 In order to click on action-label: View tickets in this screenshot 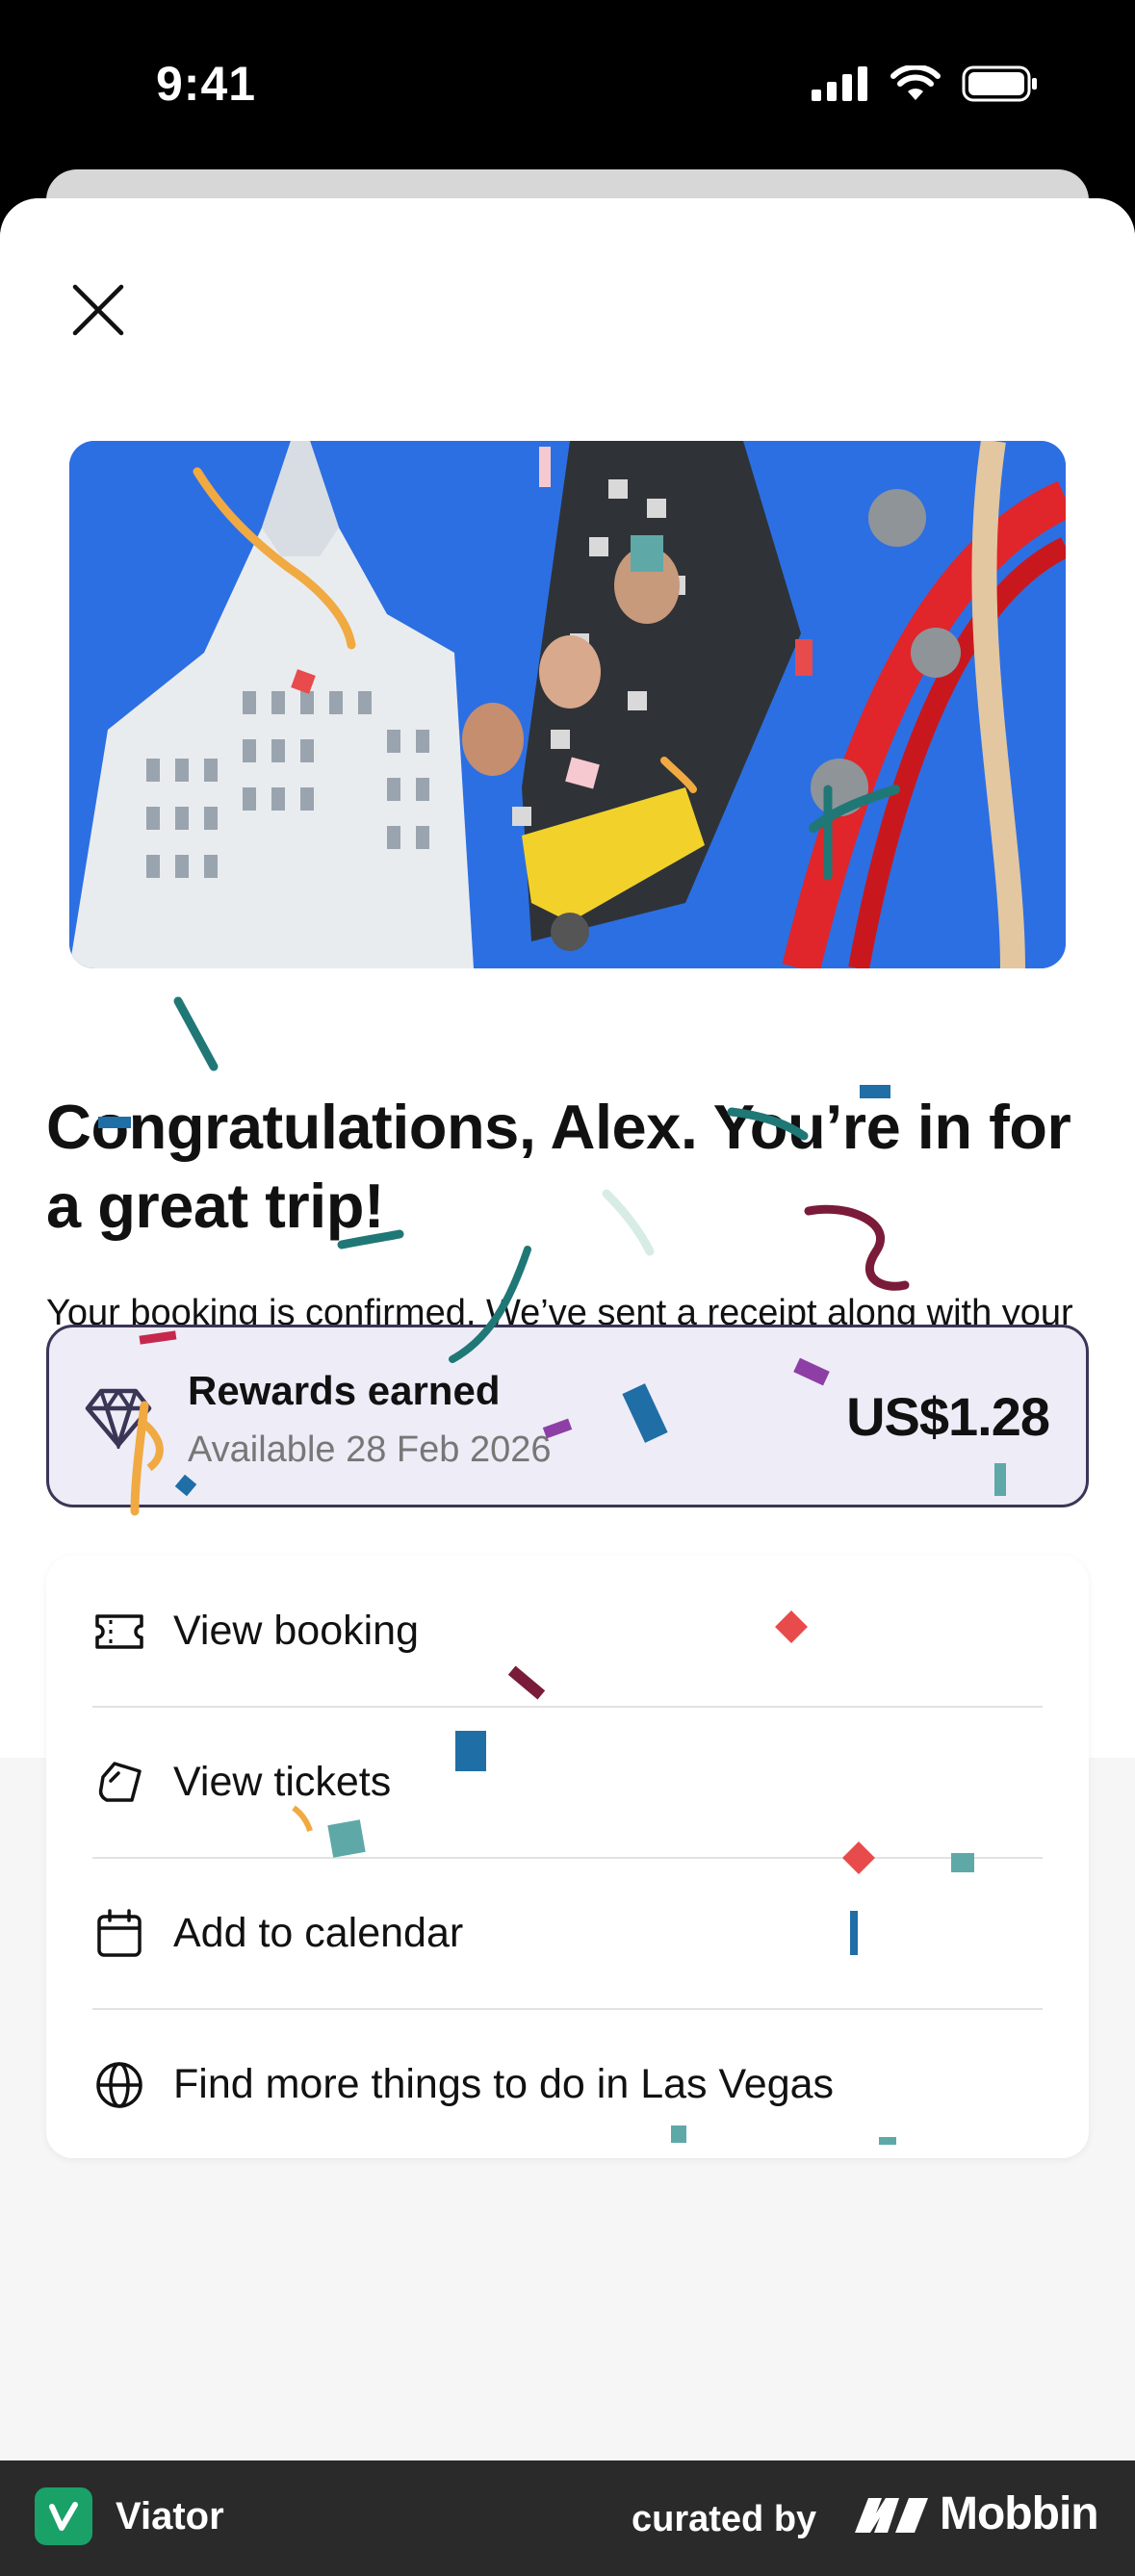, I will do `click(282, 1782)`.